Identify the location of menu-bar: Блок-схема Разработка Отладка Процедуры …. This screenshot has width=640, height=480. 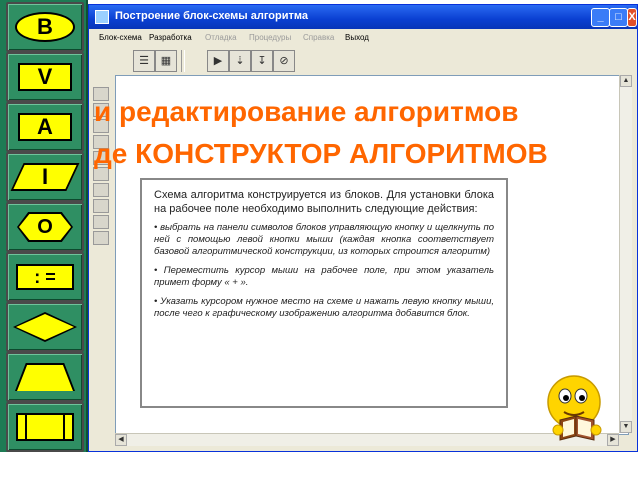
(363, 38).